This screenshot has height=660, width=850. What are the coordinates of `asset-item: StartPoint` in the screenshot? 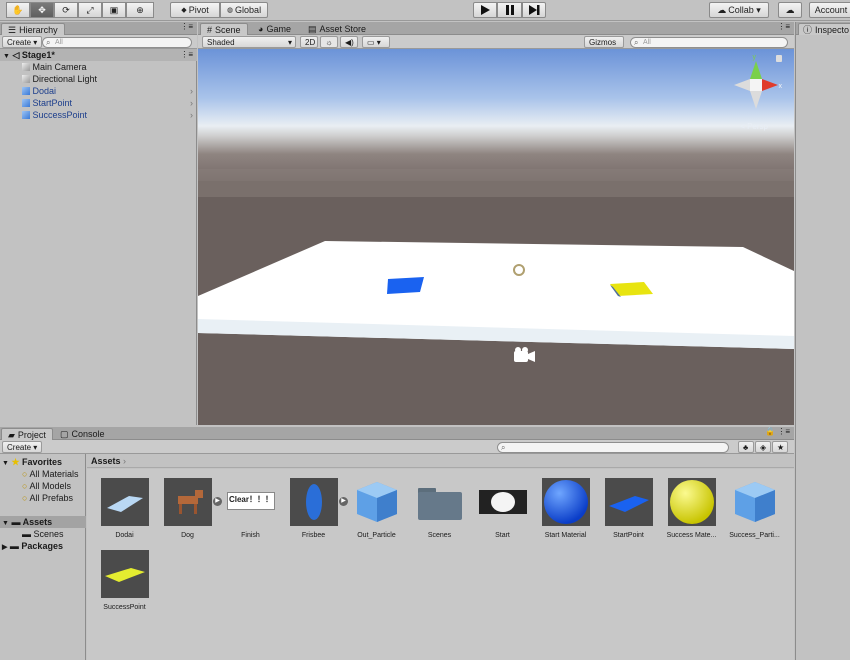 It's located at (628, 513).